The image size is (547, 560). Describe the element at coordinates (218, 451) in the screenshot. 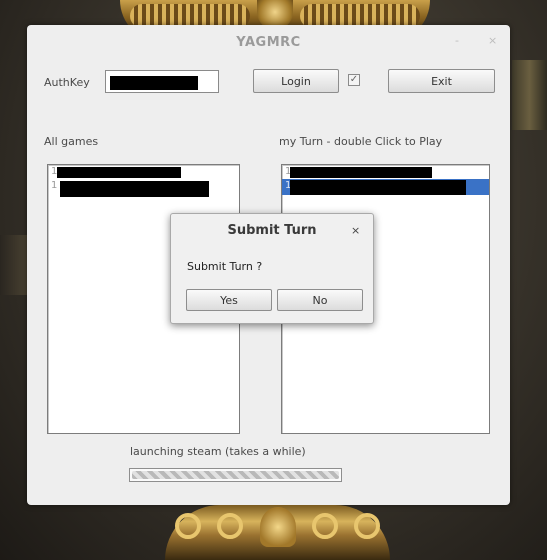

I see `status-text: launching steam (takes a while)` at that location.